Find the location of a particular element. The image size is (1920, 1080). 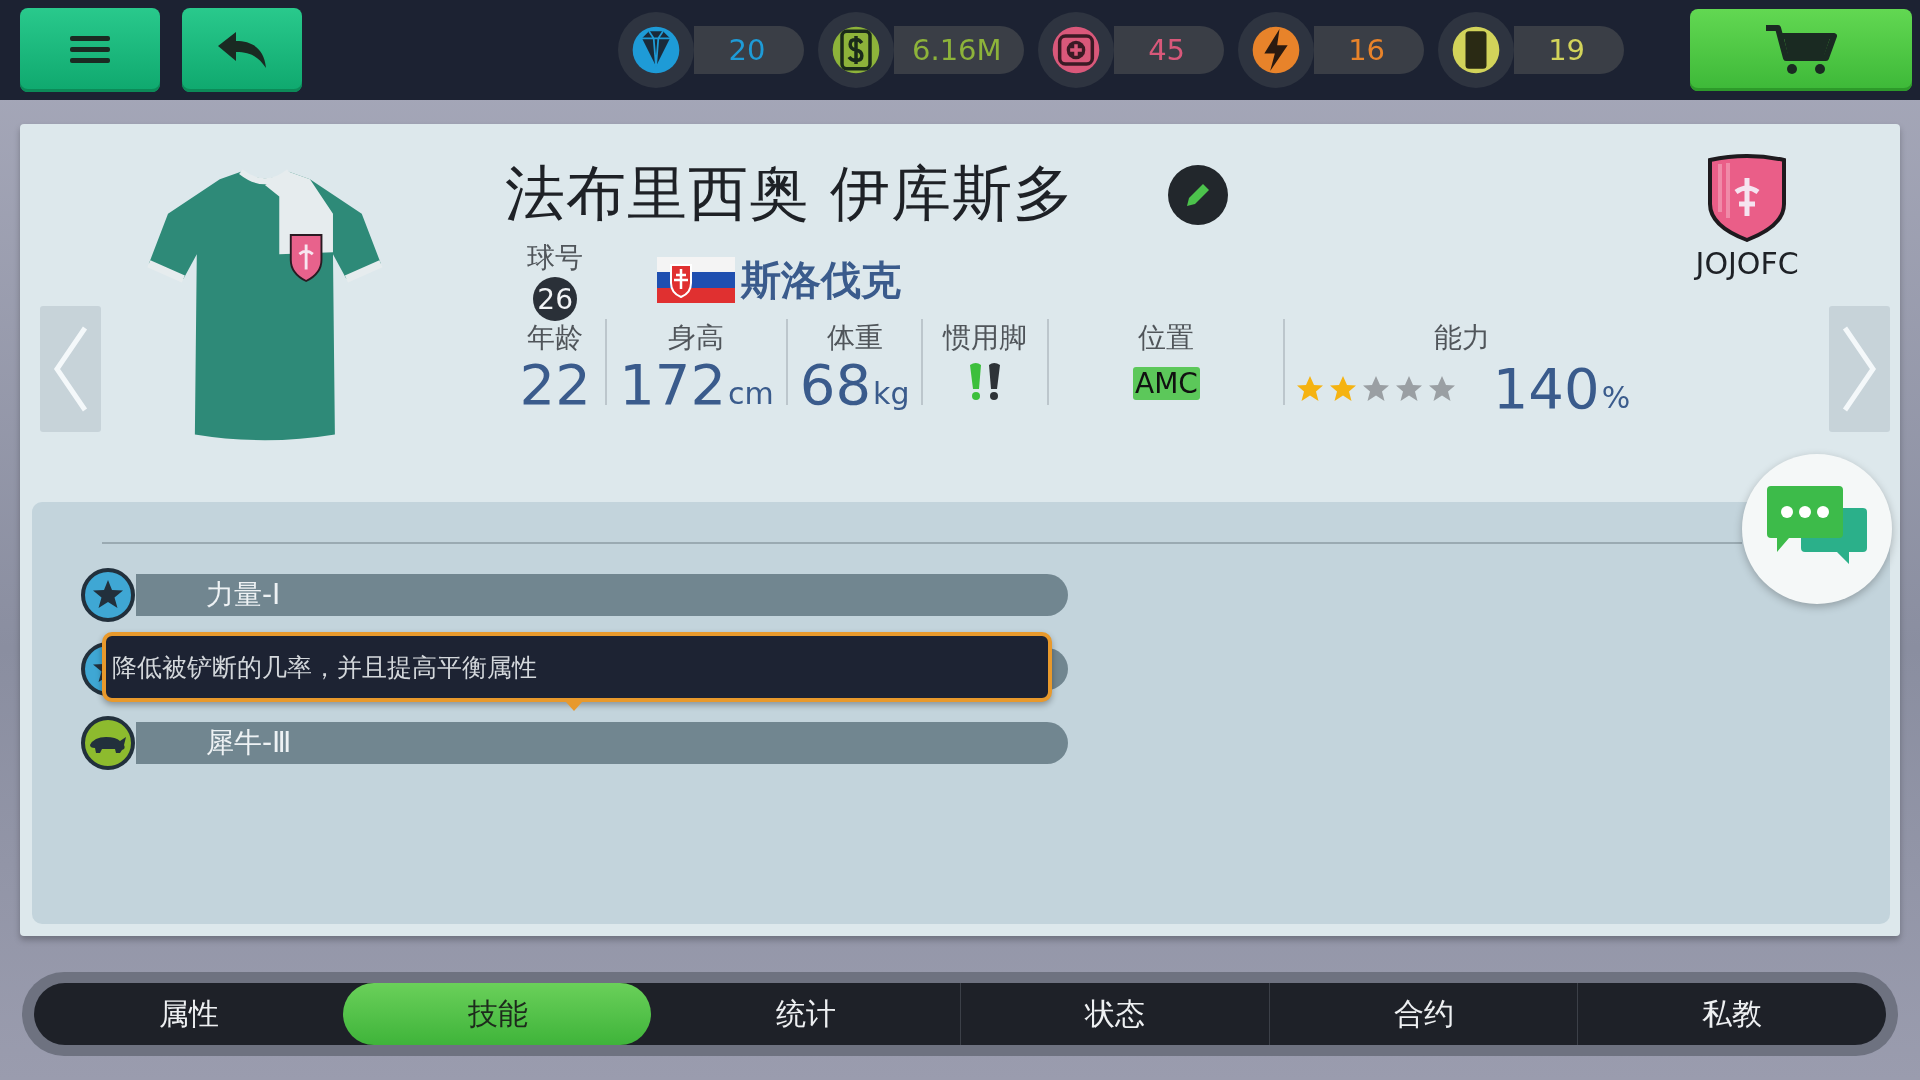

skill-name: 力量-Ⅰ is located at coordinates (243, 595).